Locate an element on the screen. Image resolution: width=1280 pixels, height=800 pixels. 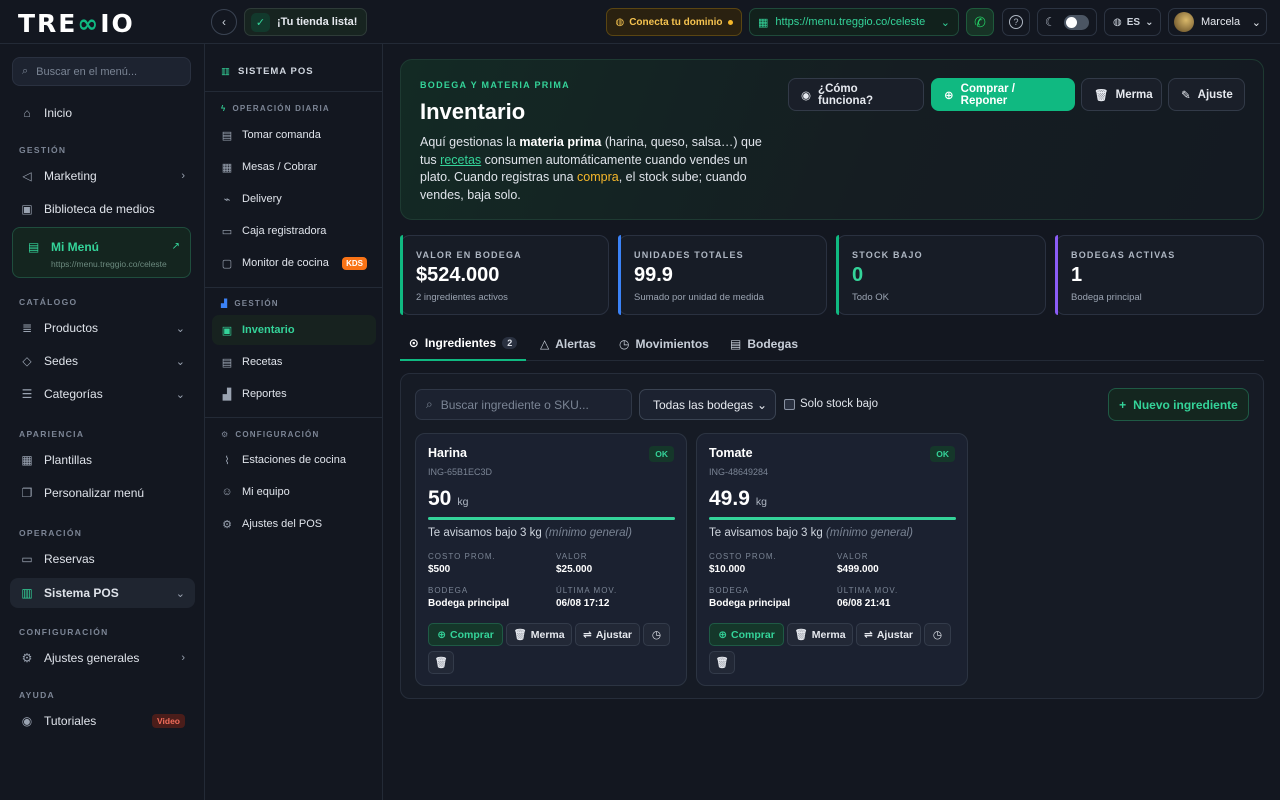
sidebar-item-media: ▣ Biblioteca de medios is located at coordinates (102, 209).